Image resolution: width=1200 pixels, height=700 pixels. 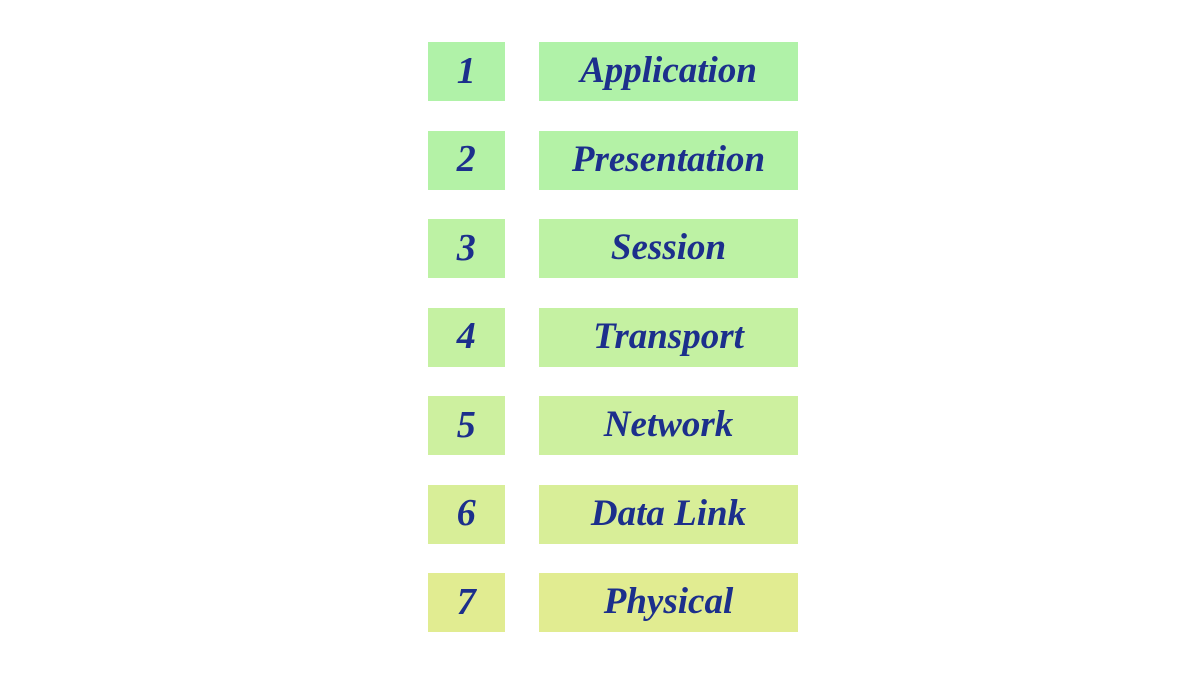 I want to click on layer-number-box-5: 5, so click(x=466, y=425).